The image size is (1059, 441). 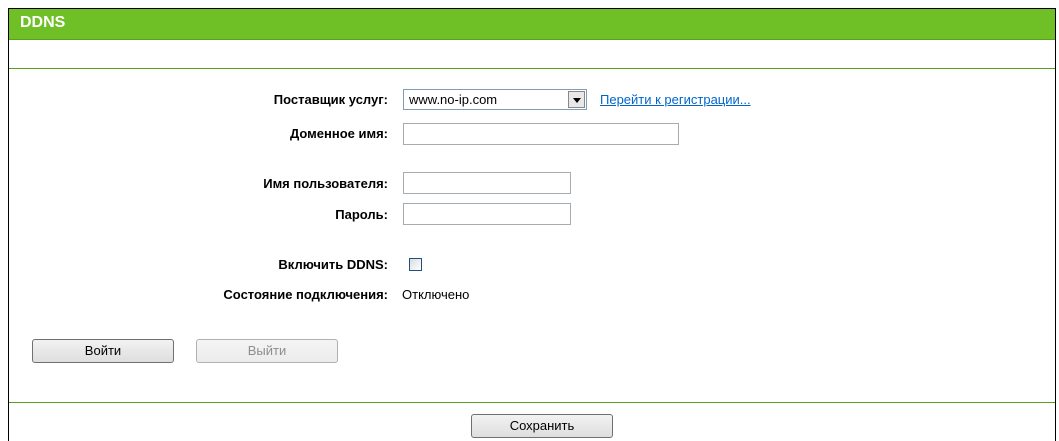 I want to click on provider-label: Поставщик услуг:, so click(x=330, y=99).